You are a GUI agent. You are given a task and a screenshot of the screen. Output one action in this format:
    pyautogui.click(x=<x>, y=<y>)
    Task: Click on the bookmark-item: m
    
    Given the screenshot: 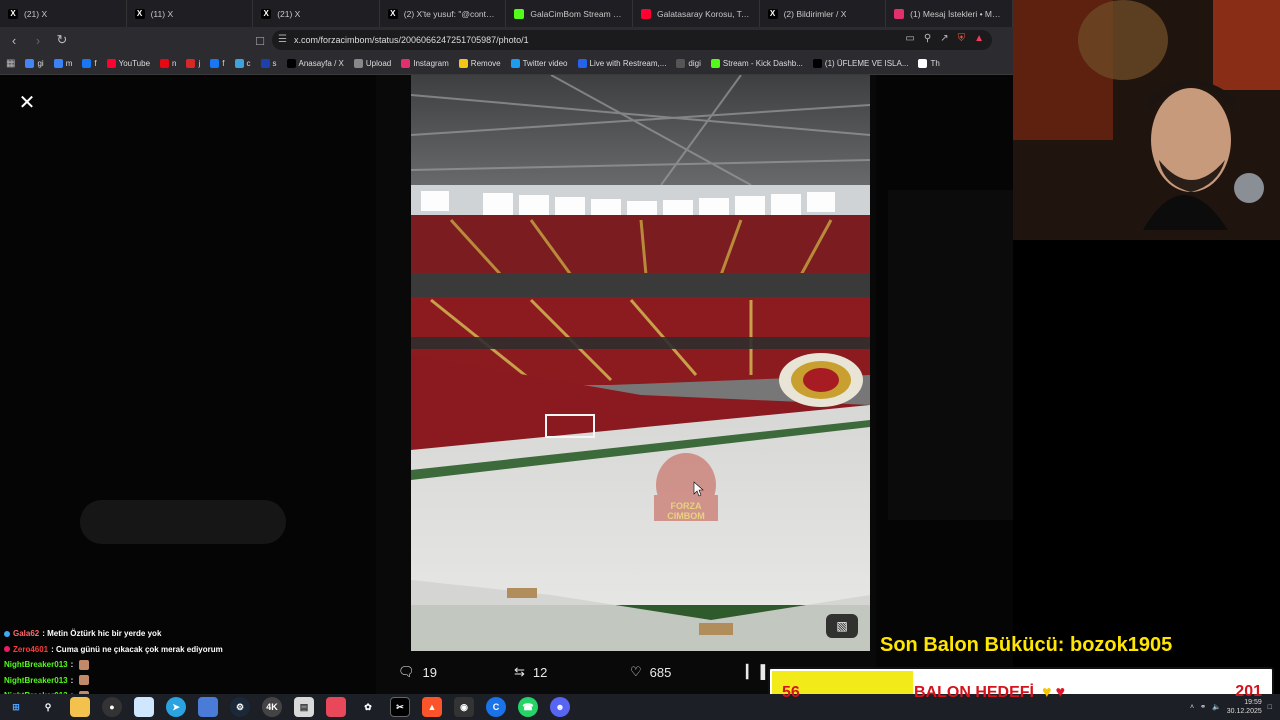 What is the action you would take?
    pyautogui.click(x=62, y=63)
    